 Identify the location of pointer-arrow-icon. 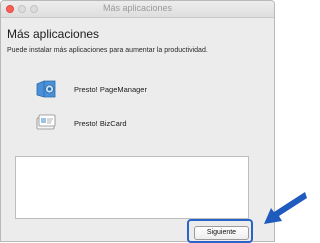
(285, 208).